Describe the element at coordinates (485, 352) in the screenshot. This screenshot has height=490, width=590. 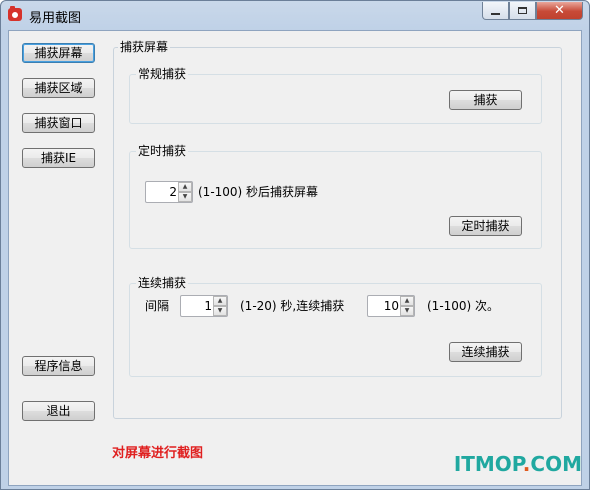
I see `continuous-capture-button: 连续捕获` at that location.